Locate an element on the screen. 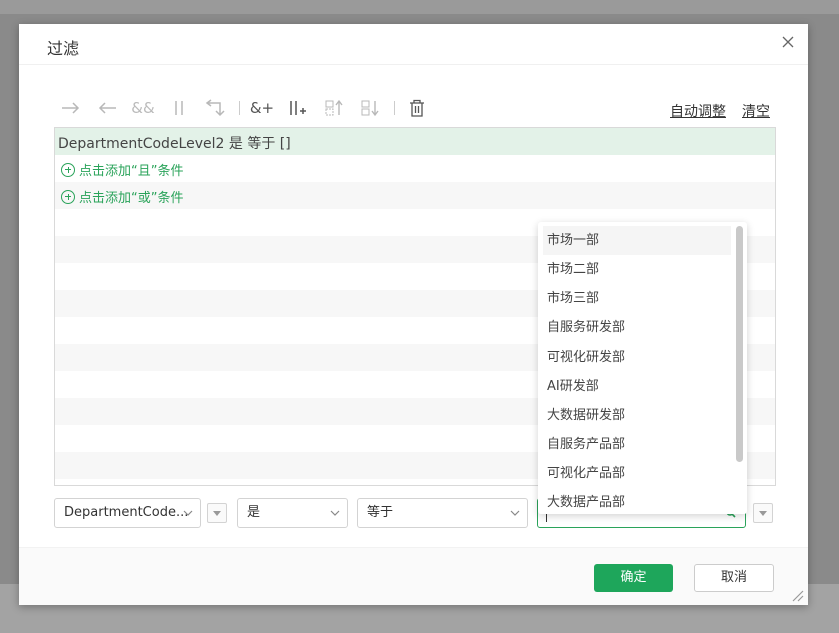 Image resolution: width=839 pixels, height=633 pixels. dropdown-option: 市场三部 is located at coordinates (637, 298).